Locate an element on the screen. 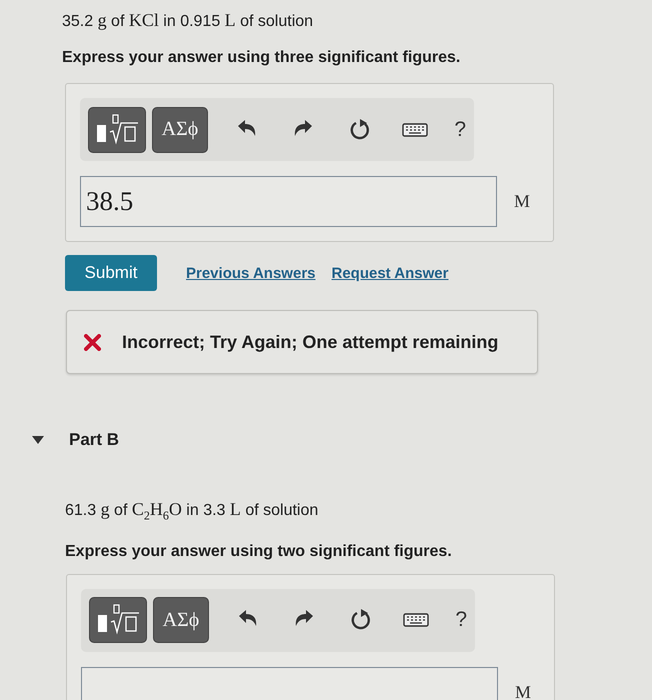 Image resolution: width=652 pixels, height=700 pixels. instruction-text: Express your answer using two significant figures. is located at coordinates (259, 552).